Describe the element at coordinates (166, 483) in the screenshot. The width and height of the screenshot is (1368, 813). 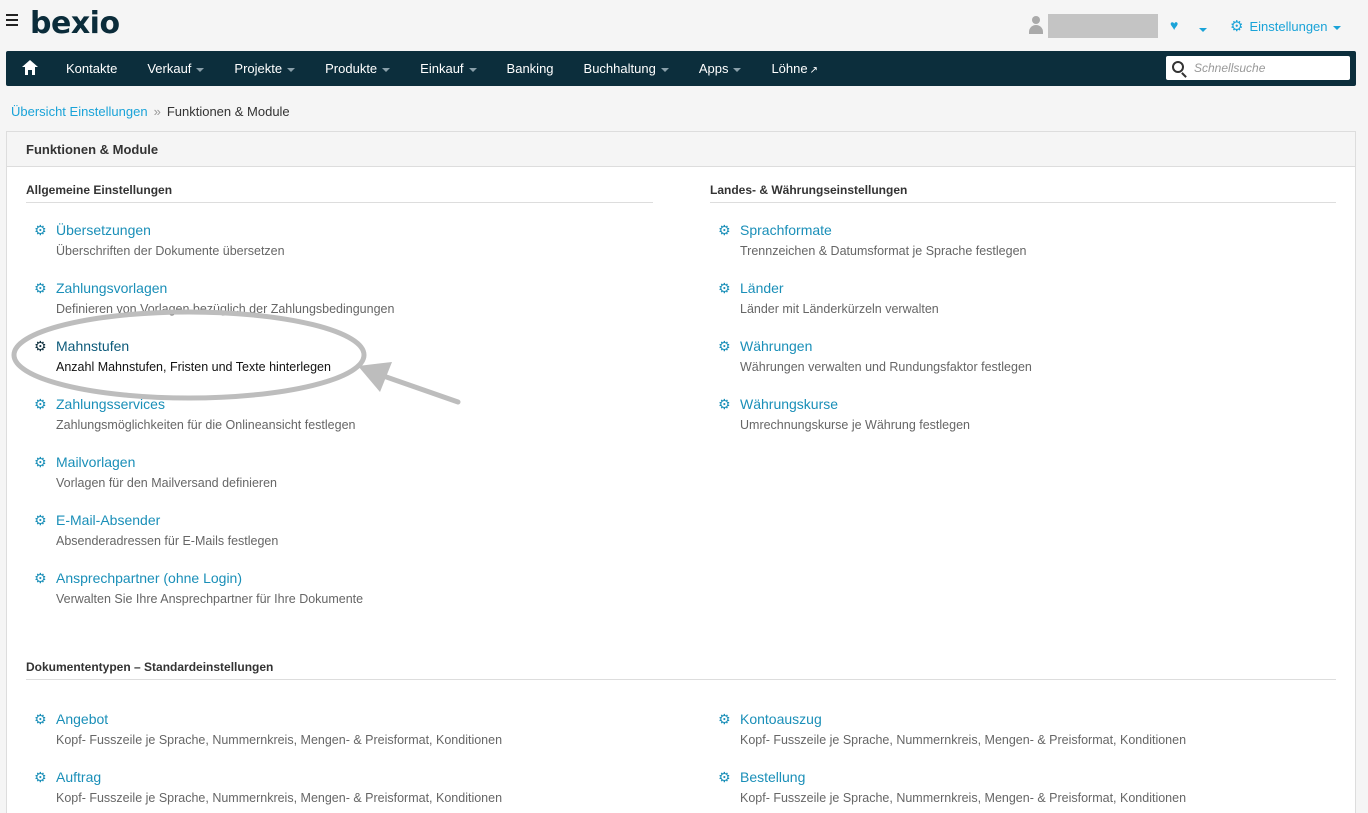
I see `setting-description: Vorlagen für den Mailversand definieren` at that location.